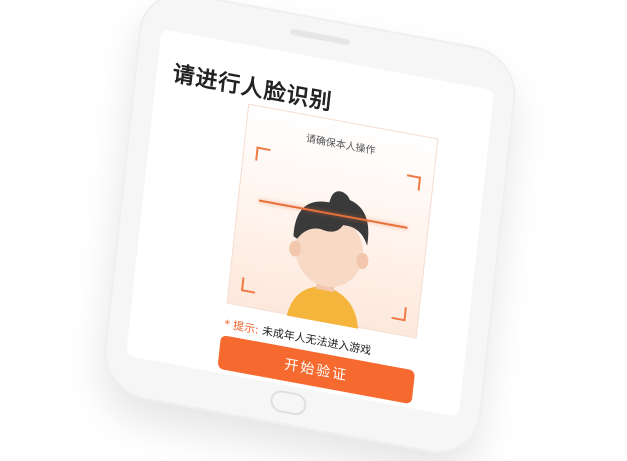 This screenshot has height=461, width=627. I want to click on home-button, so click(288, 402).